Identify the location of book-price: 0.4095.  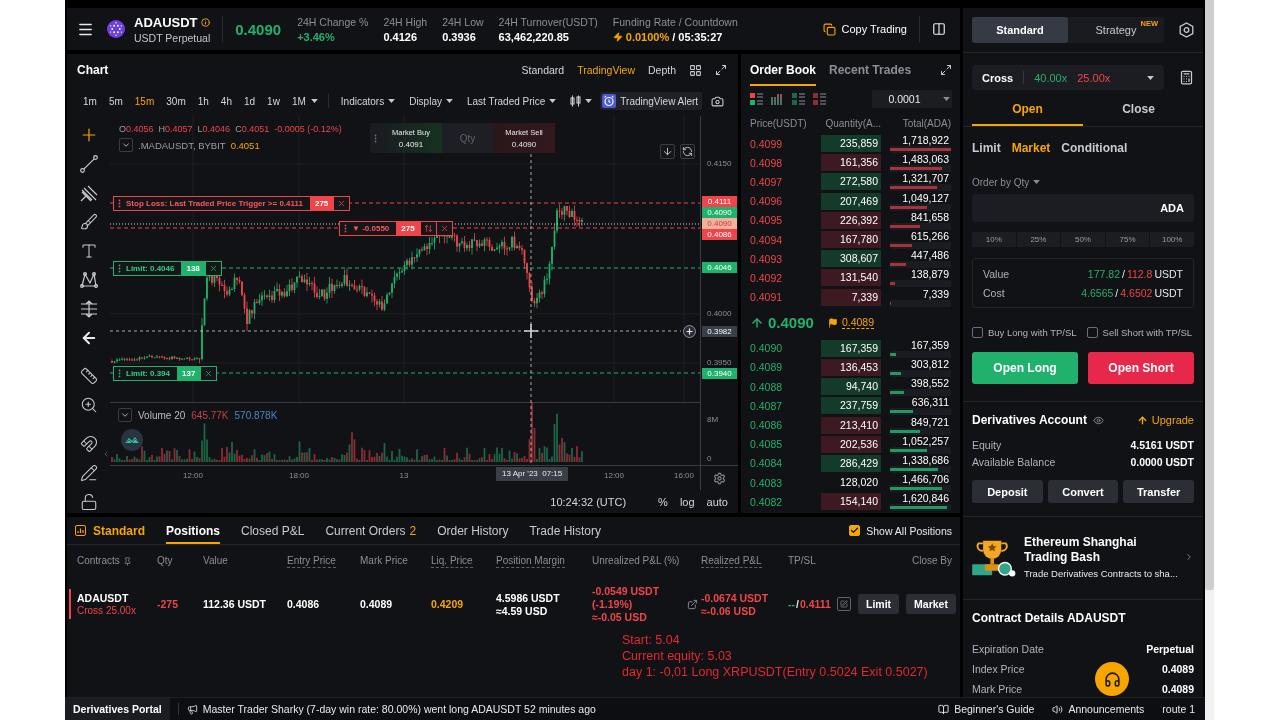
(785, 220).